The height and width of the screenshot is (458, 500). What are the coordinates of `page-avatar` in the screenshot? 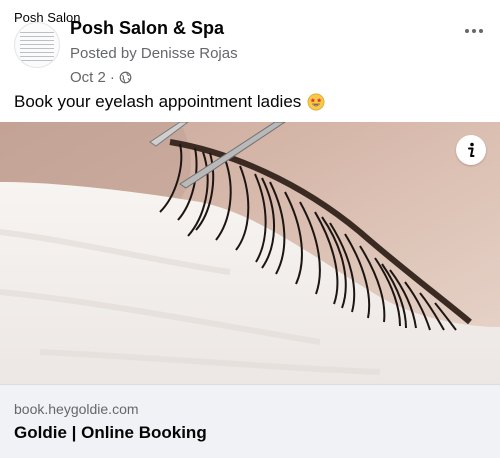 It's located at (37, 45).